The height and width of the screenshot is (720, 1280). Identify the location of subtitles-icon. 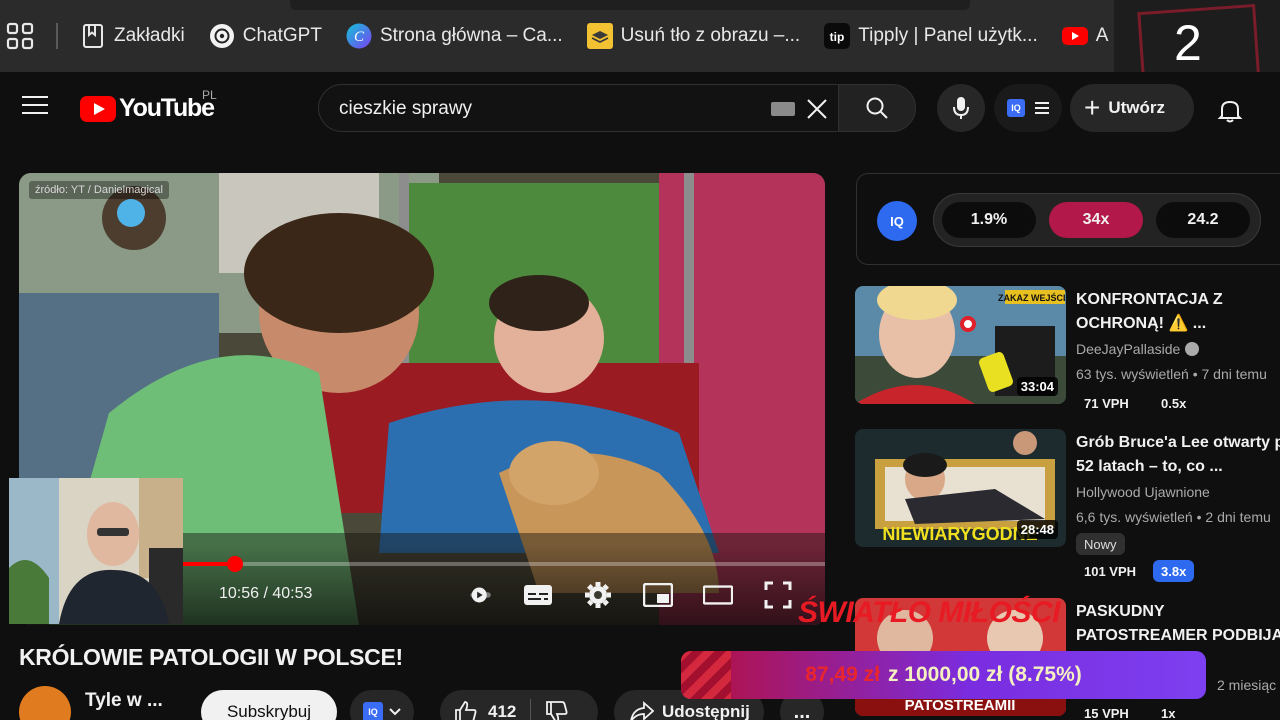
(538, 595).